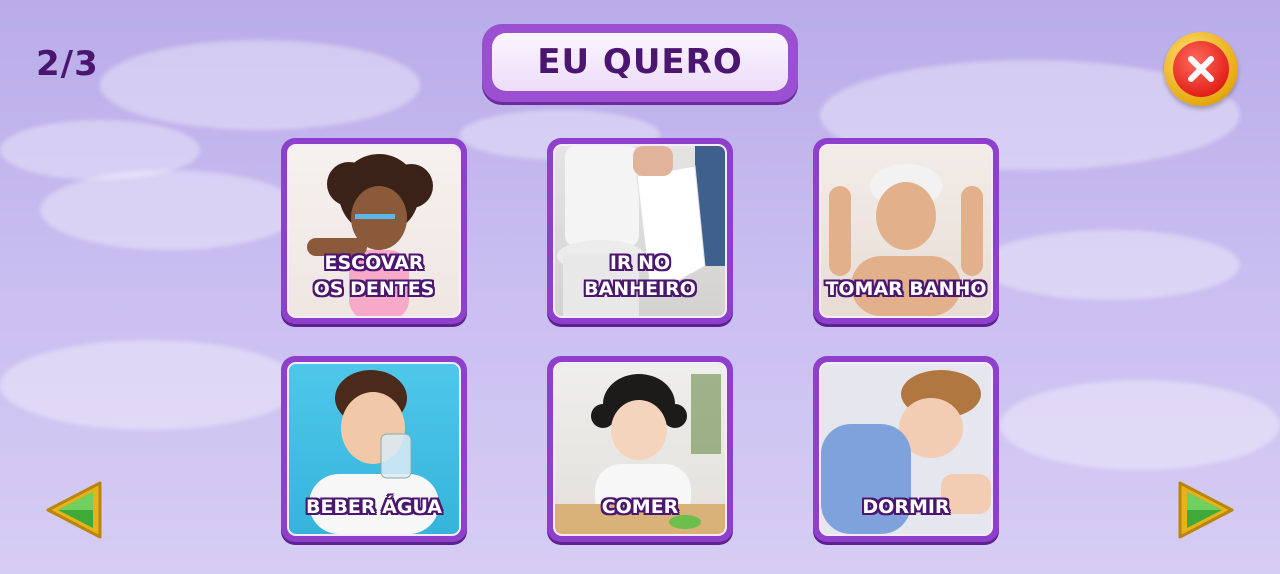 The height and width of the screenshot is (574, 1280). I want to click on close-icon, so click(1201, 69).